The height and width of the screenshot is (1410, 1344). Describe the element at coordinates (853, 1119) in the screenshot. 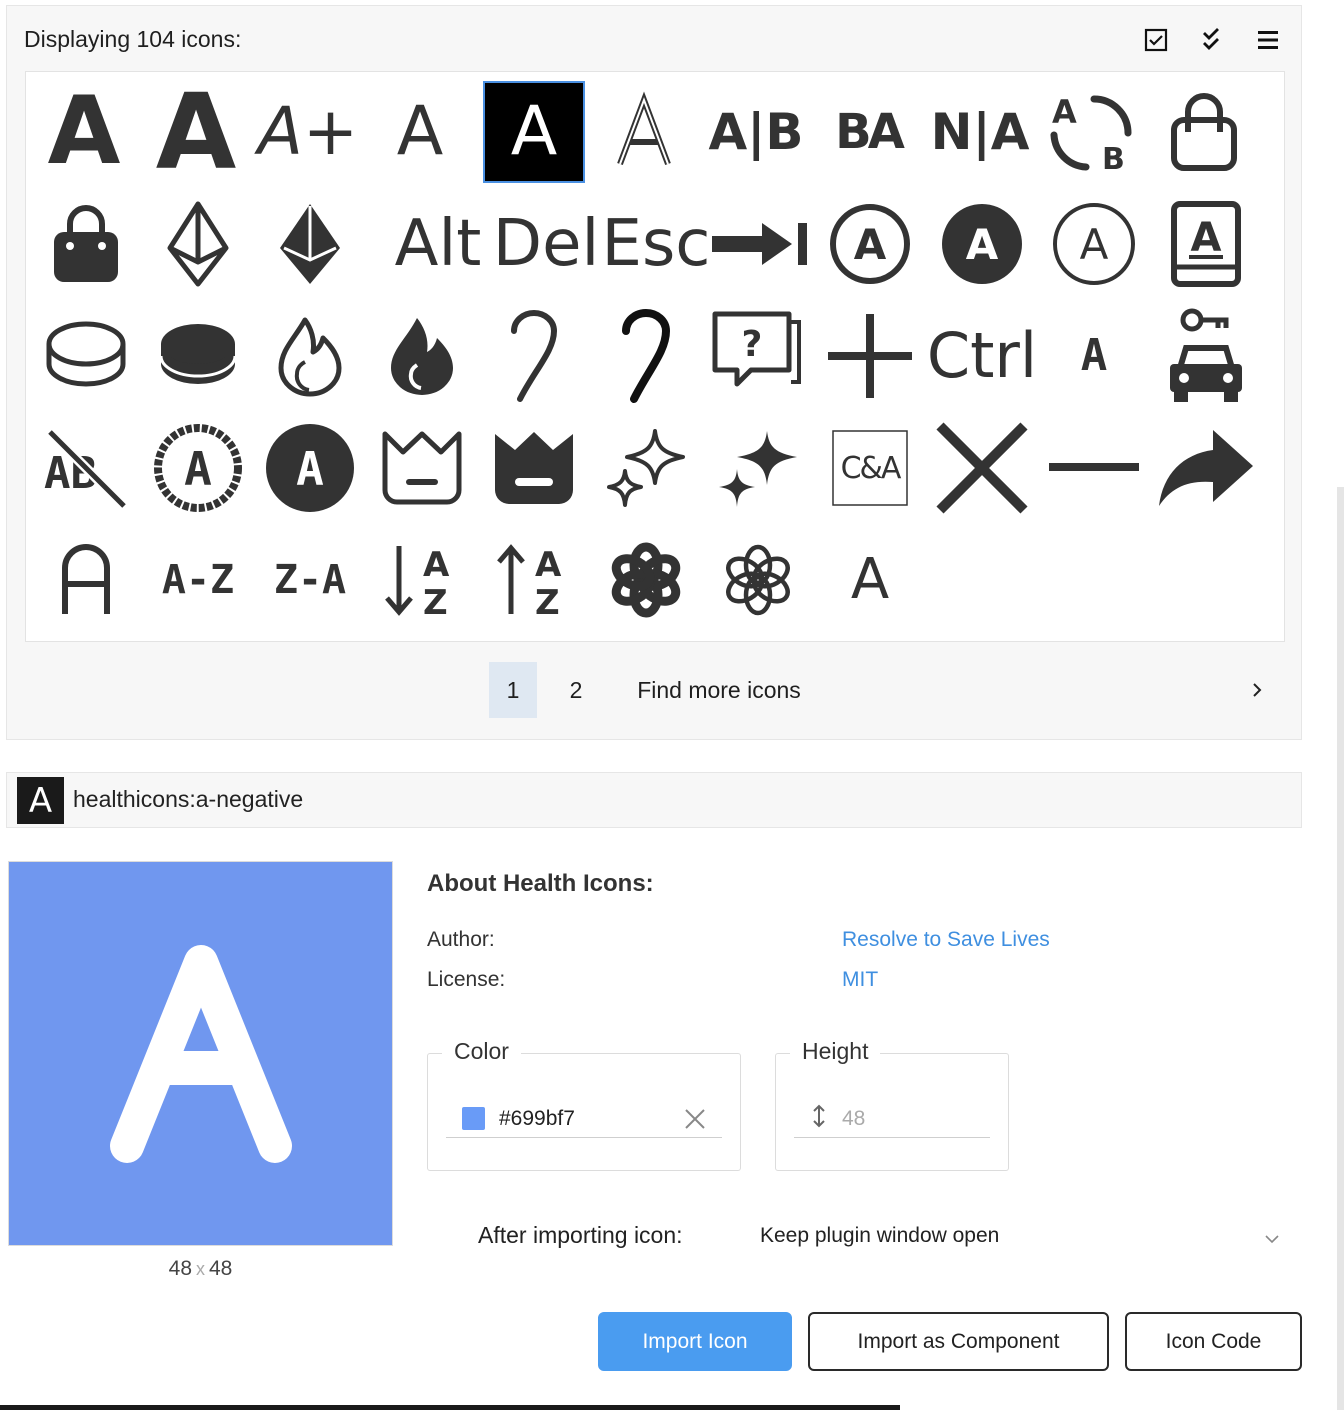

I see `height-placeholder: 48` at that location.